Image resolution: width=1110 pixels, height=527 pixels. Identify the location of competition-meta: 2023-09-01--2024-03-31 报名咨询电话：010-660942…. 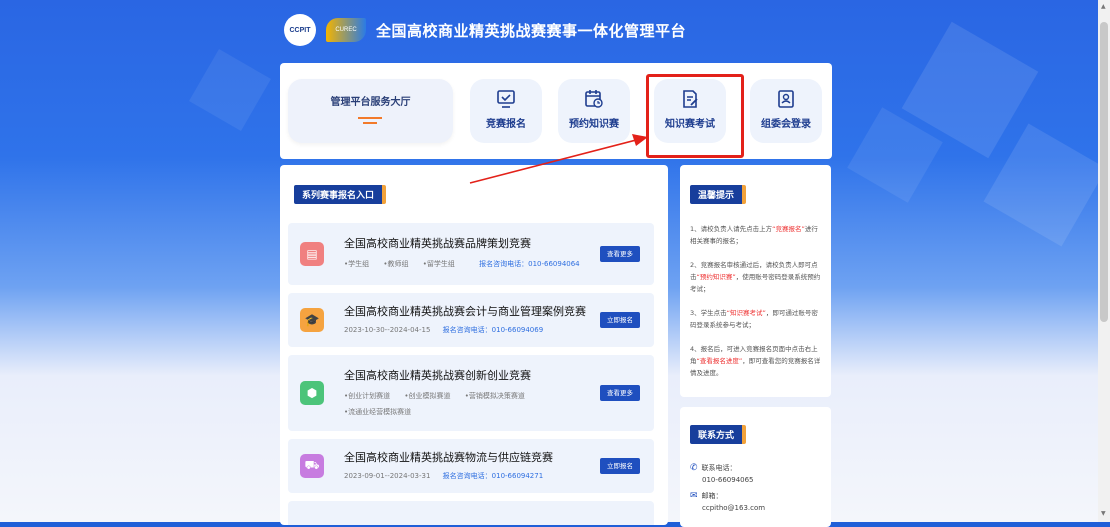
(443, 476).